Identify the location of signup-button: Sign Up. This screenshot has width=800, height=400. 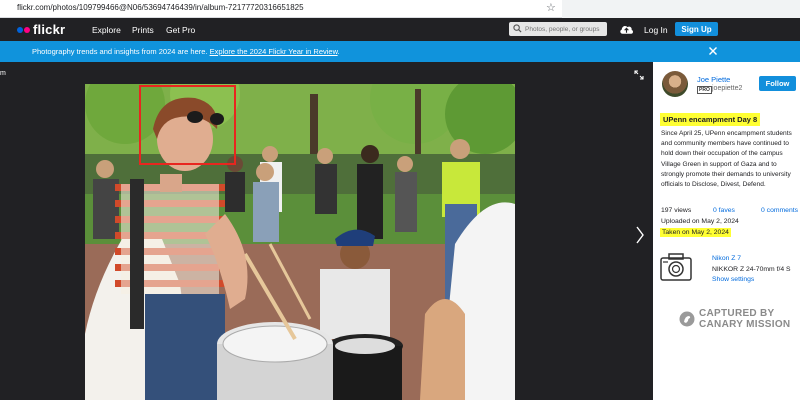
(696, 29).